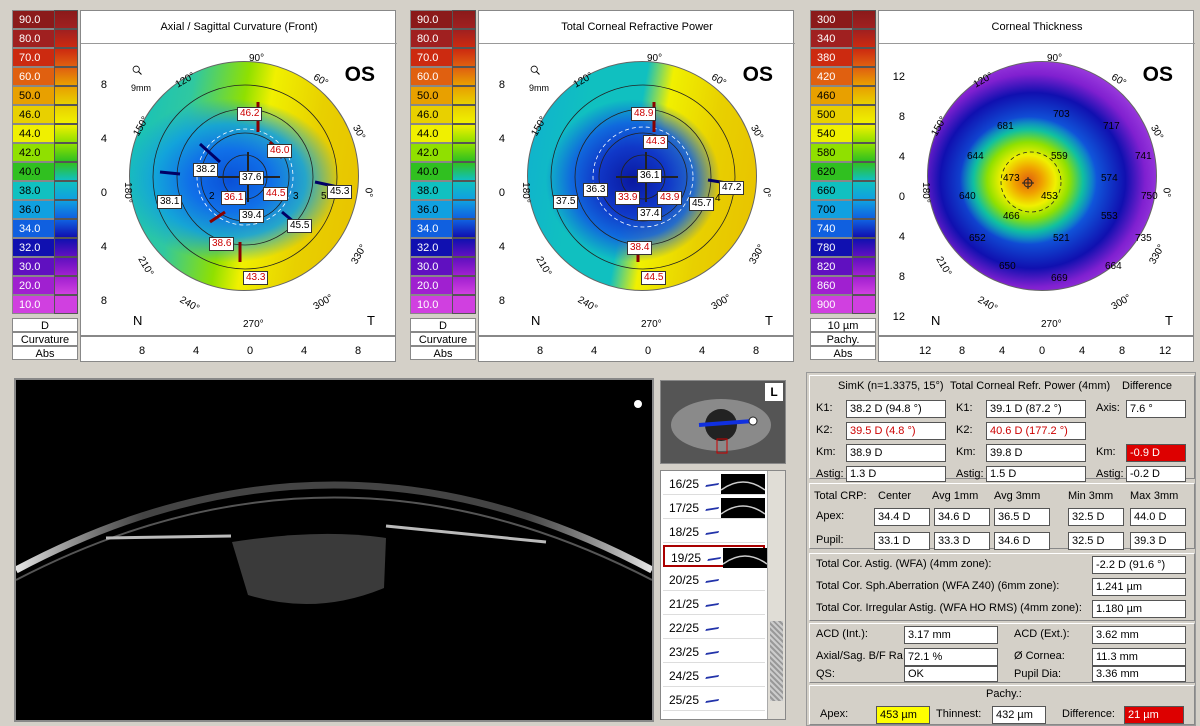 Image resolution: width=1200 pixels, height=726 pixels. I want to click on astigb-value: 1.5 D, so click(1036, 474).